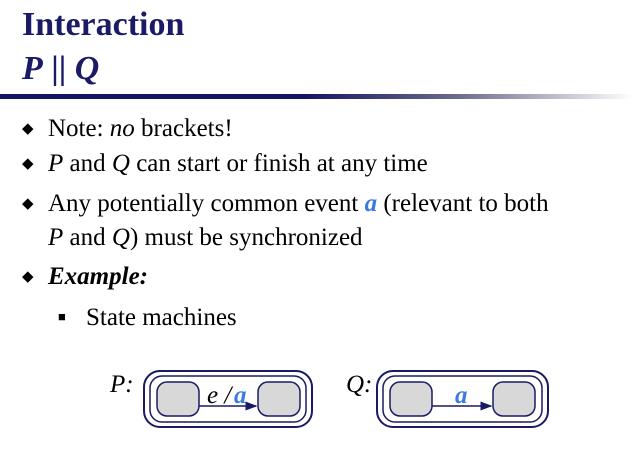 The image size is (633, 449). What do you see at coordinates (220, 395) in the screenshot?
I see `p-transition-event: e /` at bounding box center [220, 395].